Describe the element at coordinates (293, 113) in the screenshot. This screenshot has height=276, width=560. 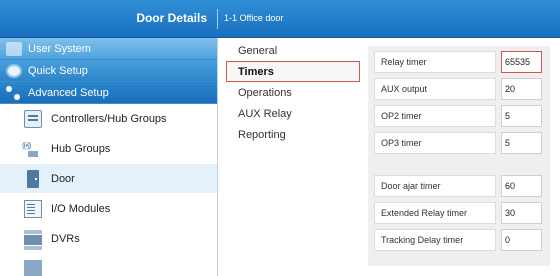
I see `tab-aux-relay: AUX Relay` at that location.